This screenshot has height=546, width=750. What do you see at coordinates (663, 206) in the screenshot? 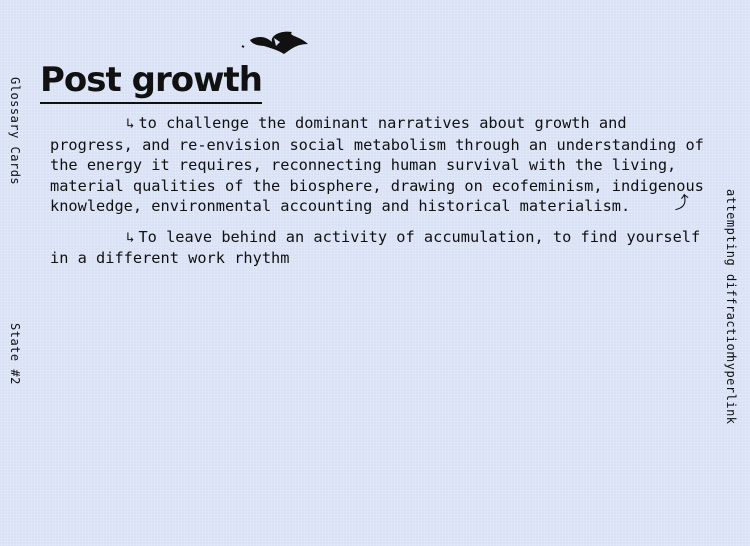
I see `curved-up-arrow-icon: ⤴` at bounding box center [663, 206].